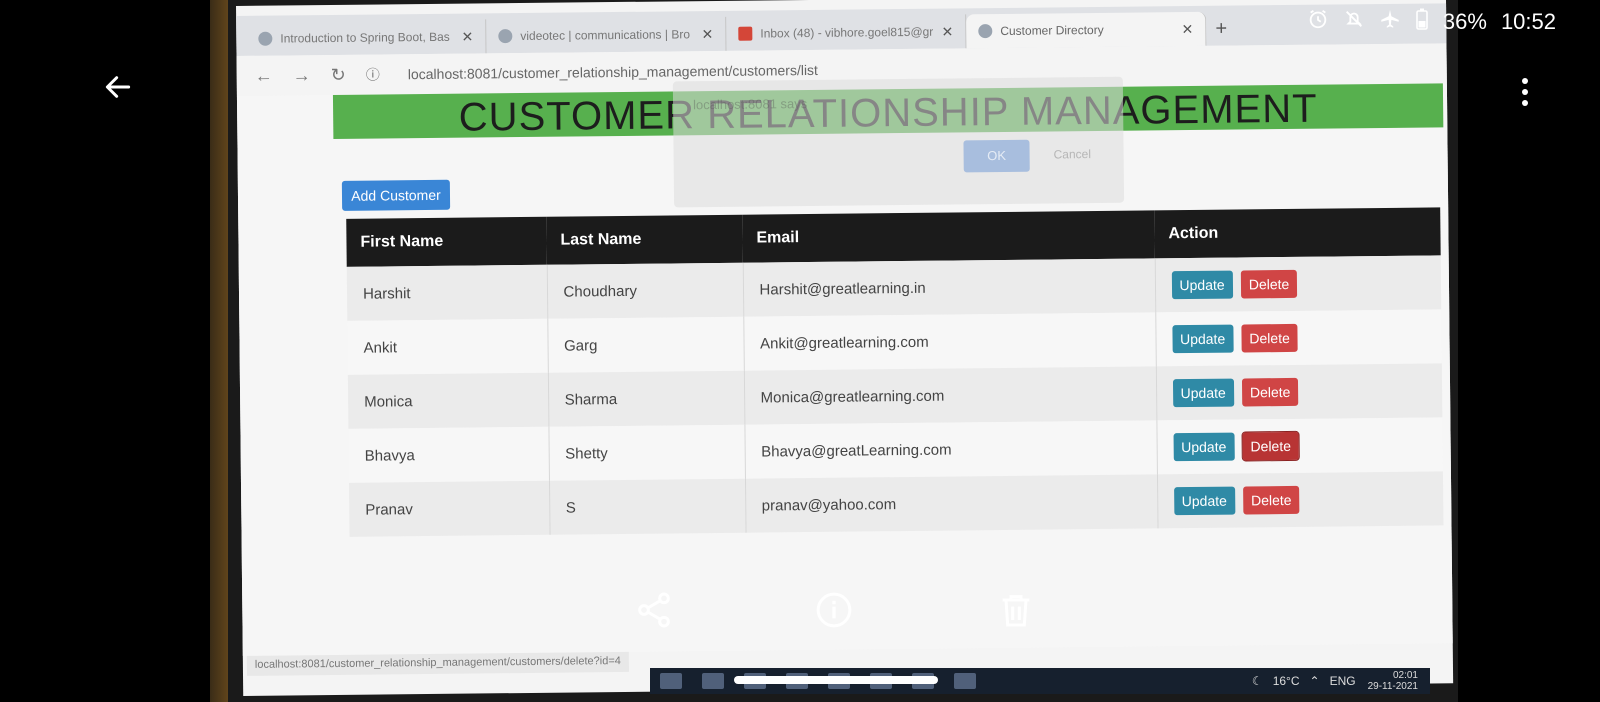  What do you see at coordinates (646, 398) in the screenshot?
I see `last-name-cell: Sharma` at bounding box center [646, 398].